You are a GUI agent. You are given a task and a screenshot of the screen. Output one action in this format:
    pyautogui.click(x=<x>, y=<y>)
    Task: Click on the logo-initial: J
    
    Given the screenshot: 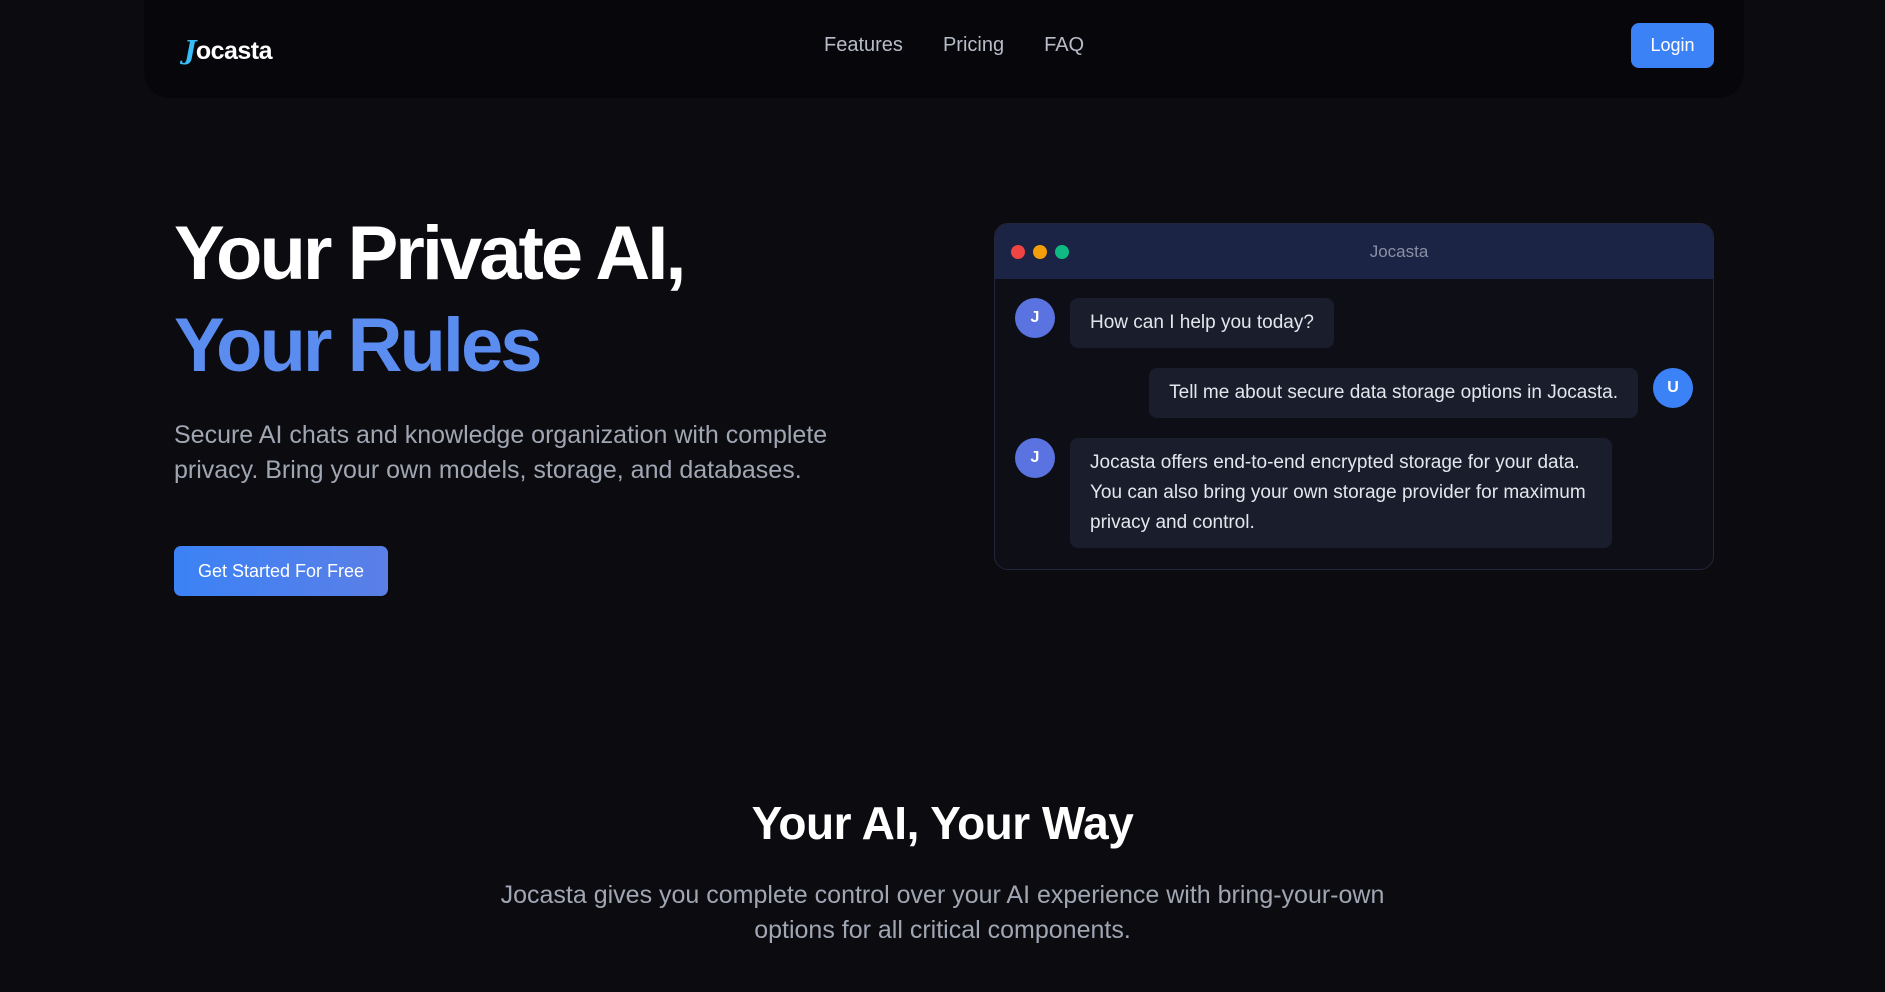 What is the action you would take?
    pyautogui.click(x=190, y=51)
    